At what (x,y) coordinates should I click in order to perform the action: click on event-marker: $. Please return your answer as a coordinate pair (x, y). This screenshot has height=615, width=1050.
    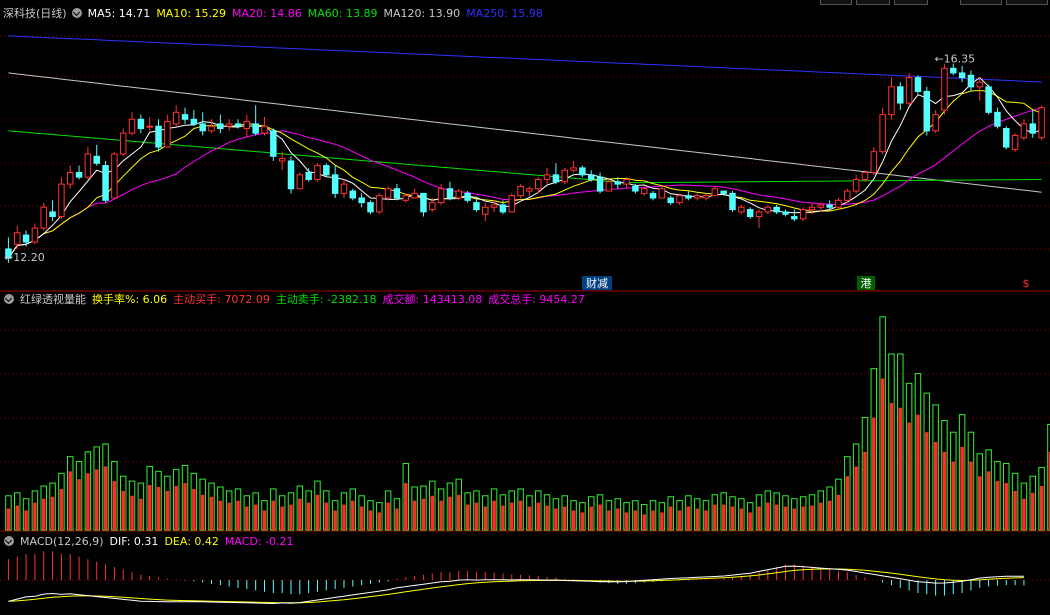
    Looking at the image, I should click on (1026, 283).